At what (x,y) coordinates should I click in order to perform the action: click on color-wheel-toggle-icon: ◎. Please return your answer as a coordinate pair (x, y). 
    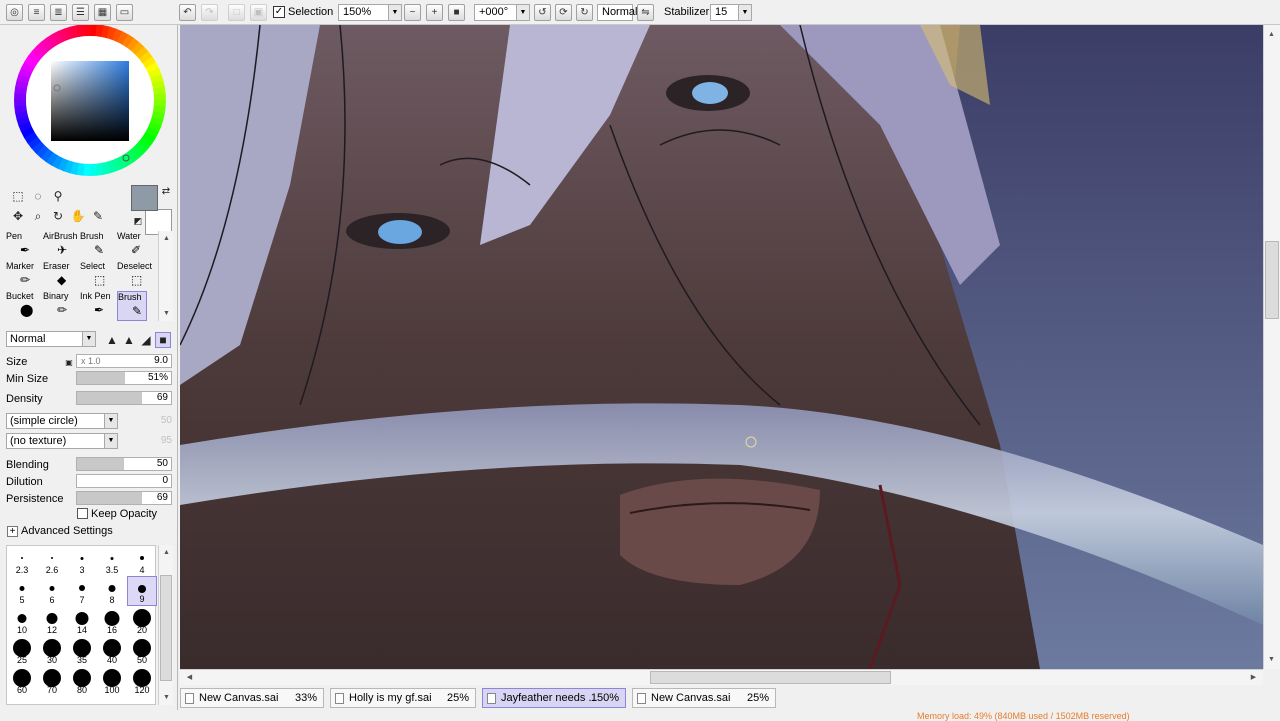
    Looking at the image, I should click on (14, 12).